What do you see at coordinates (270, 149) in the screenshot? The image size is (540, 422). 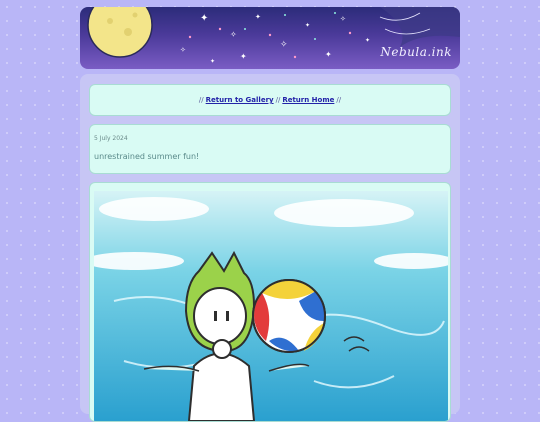 I see `post-info-card: 5 July 2024 unrestrained summer fun!` at bounding box center [270, 149].